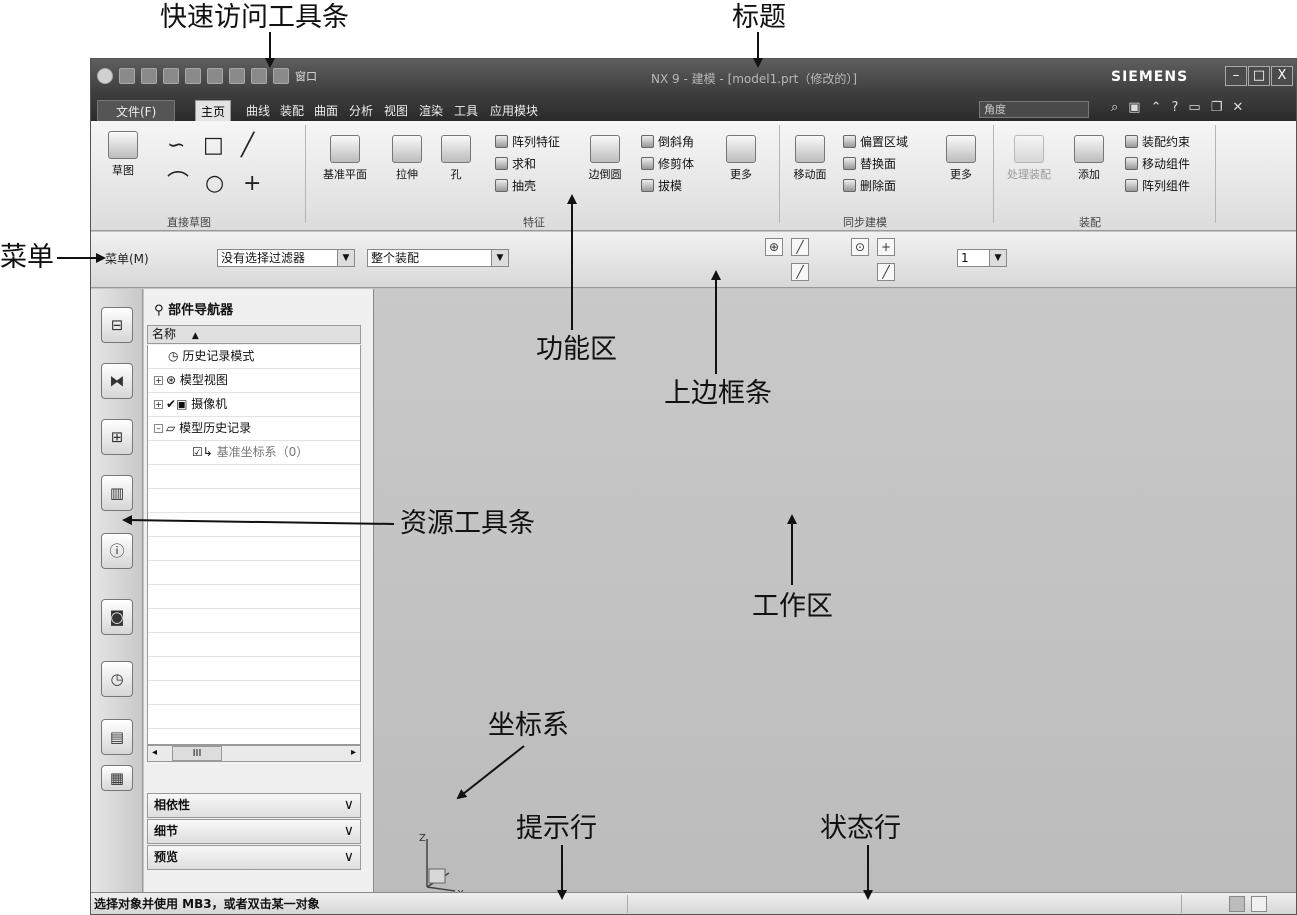 The width and height of the screenshot is (1297, 915). What do you see at coordinates (886, 272) in the screenshot?
I see `mid-point-icon: ╱` at bounding box center [886, 272].